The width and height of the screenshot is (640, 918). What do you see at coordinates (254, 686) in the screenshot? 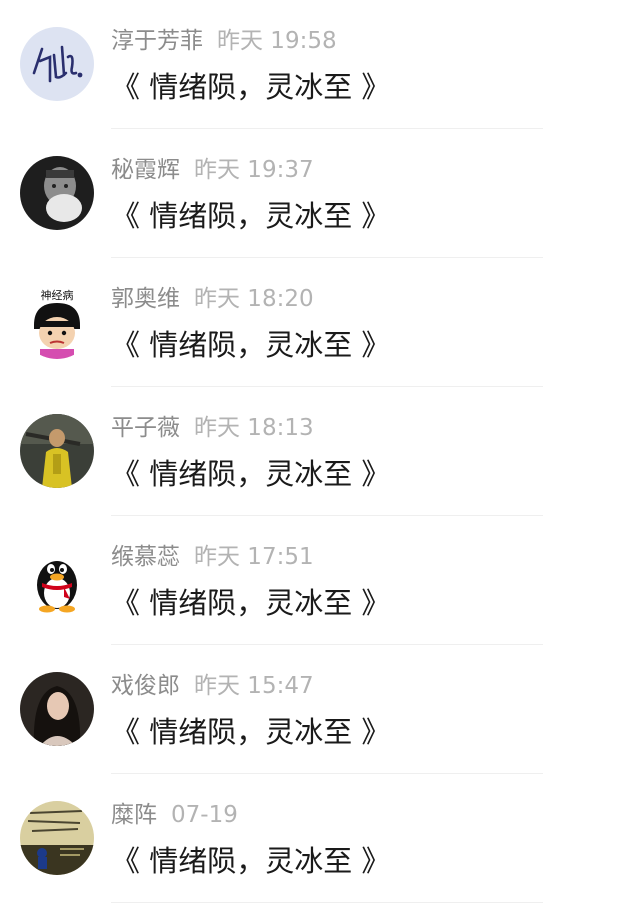
I see `comment-time: 昨天 15:47` at bounding box center [254, 686].